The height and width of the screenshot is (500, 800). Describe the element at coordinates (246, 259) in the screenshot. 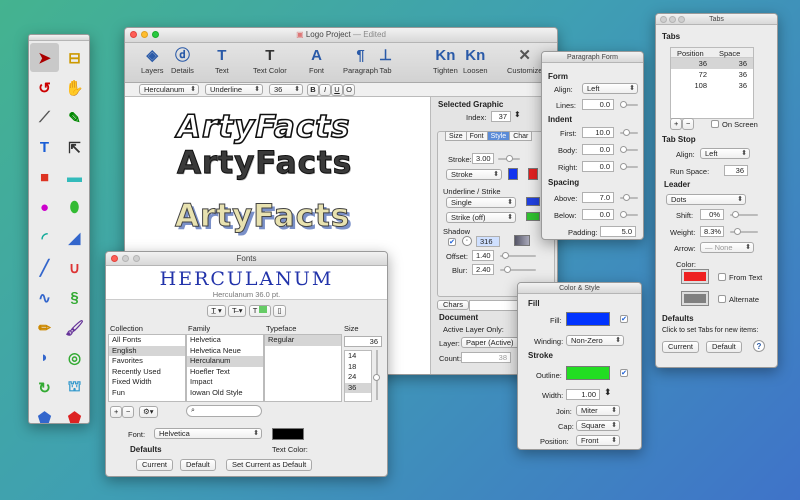

I see `fonts-titlebar: Fonts` at that location.